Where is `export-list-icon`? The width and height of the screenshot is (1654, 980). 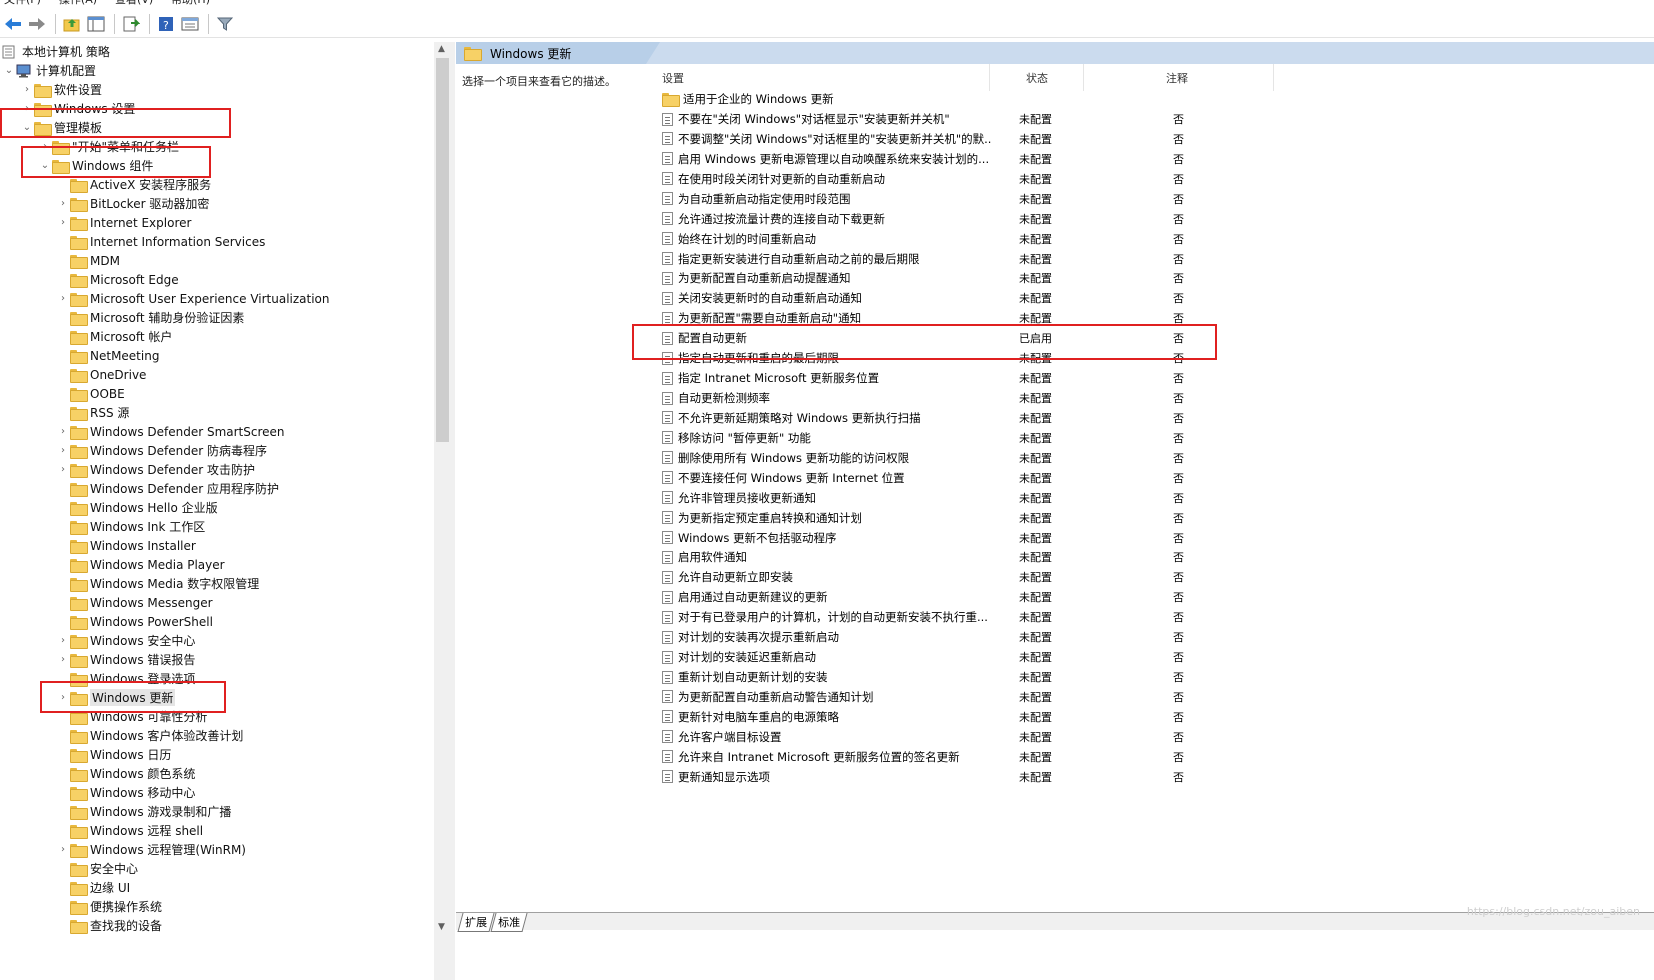 export-list-icon is located at coordinates (131, 24).